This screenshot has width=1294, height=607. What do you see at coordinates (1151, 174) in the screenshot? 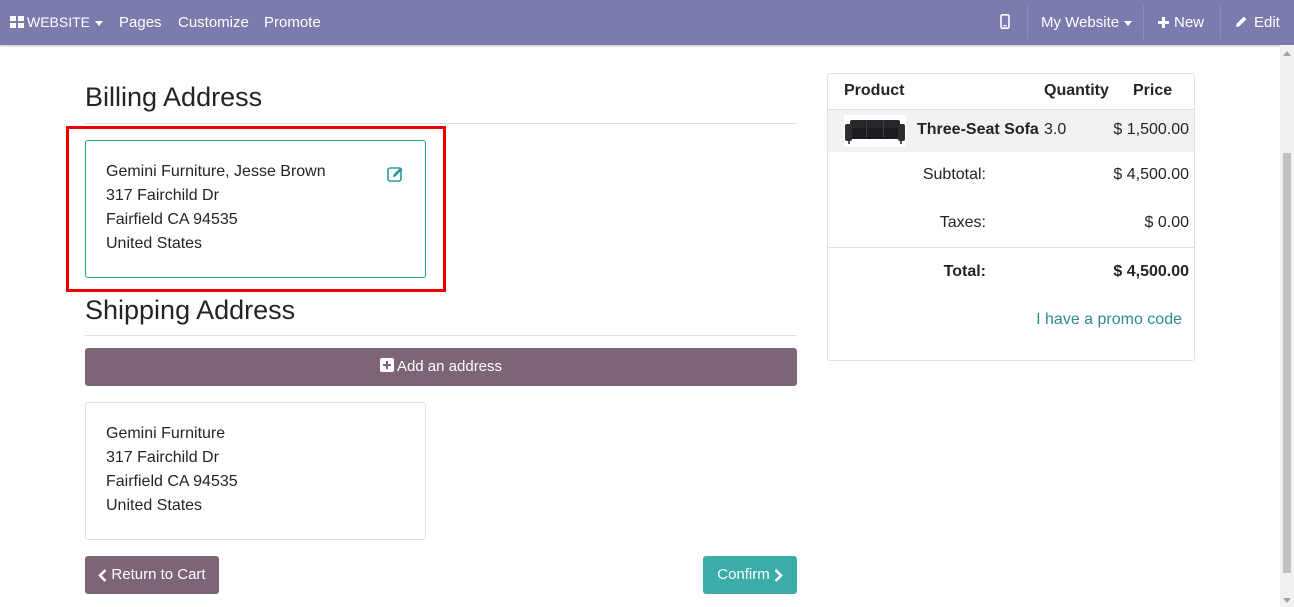
I see `subtotal-value: $ 4,500.00` at bounding box center [1151, 174].